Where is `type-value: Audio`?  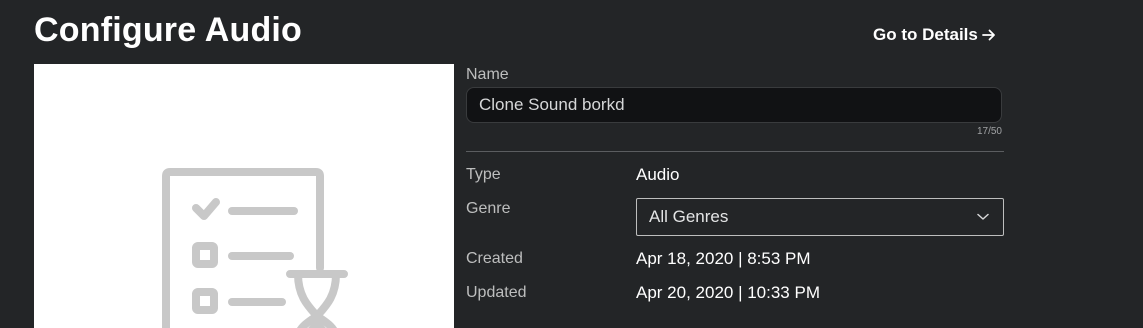
type-value: Audio is located at coordinates (658, 174).